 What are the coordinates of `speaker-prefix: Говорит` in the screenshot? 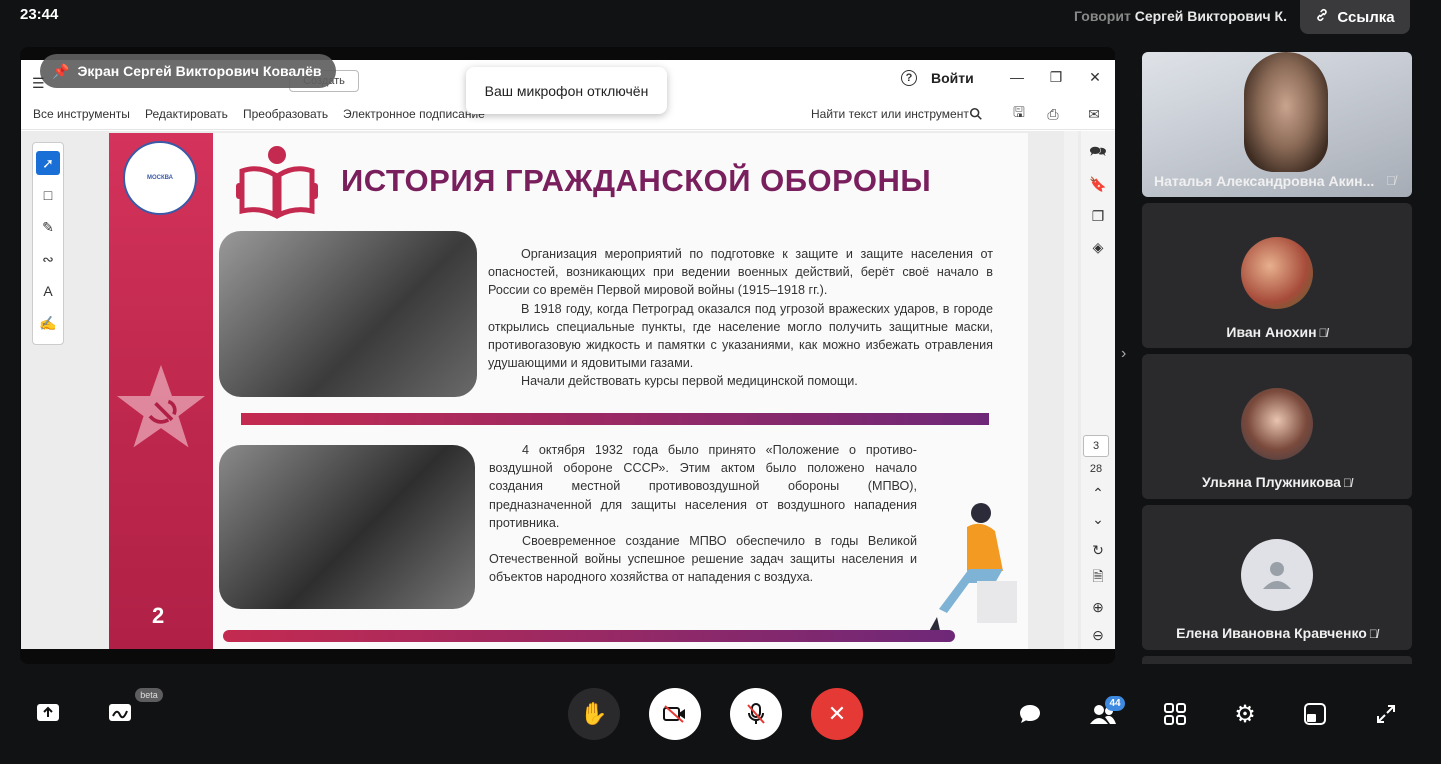 It's located at (1102, 16).